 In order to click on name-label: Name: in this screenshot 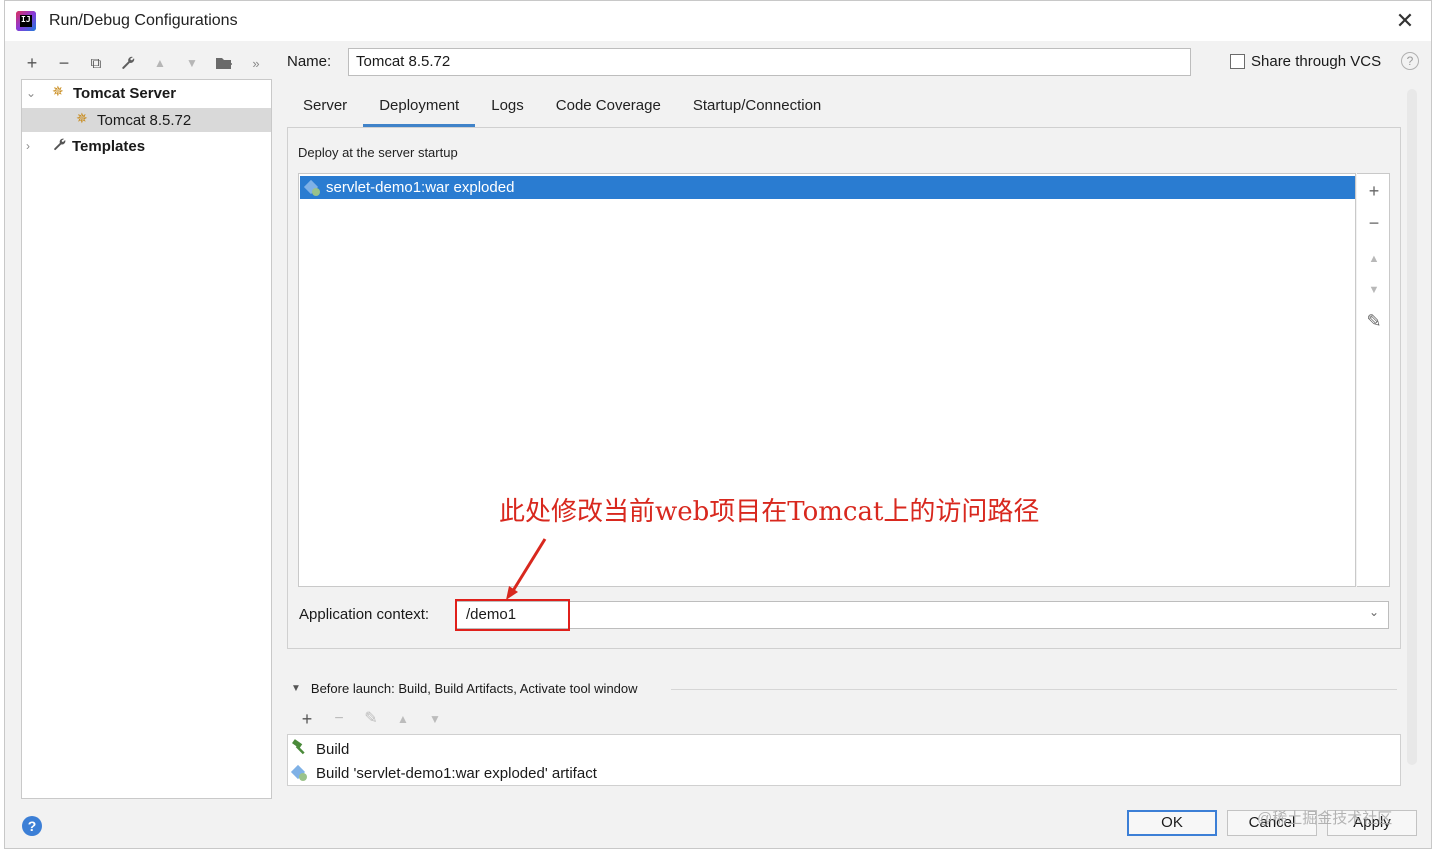, I will do `click(309, 61)`.